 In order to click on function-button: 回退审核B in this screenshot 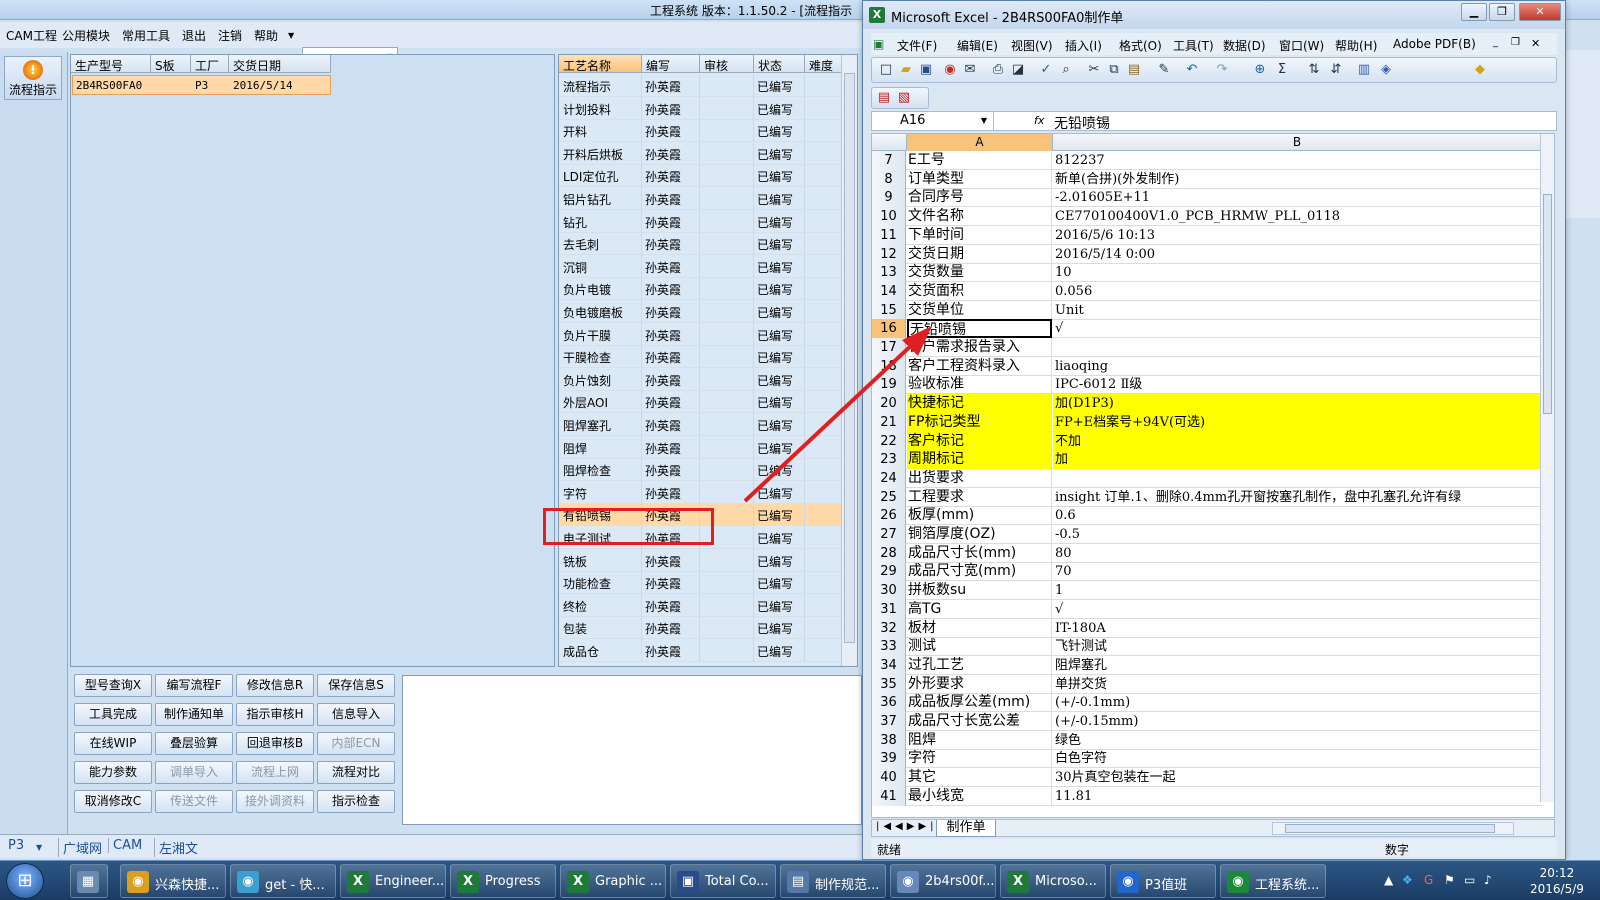, I will do `click(275, 743)`.